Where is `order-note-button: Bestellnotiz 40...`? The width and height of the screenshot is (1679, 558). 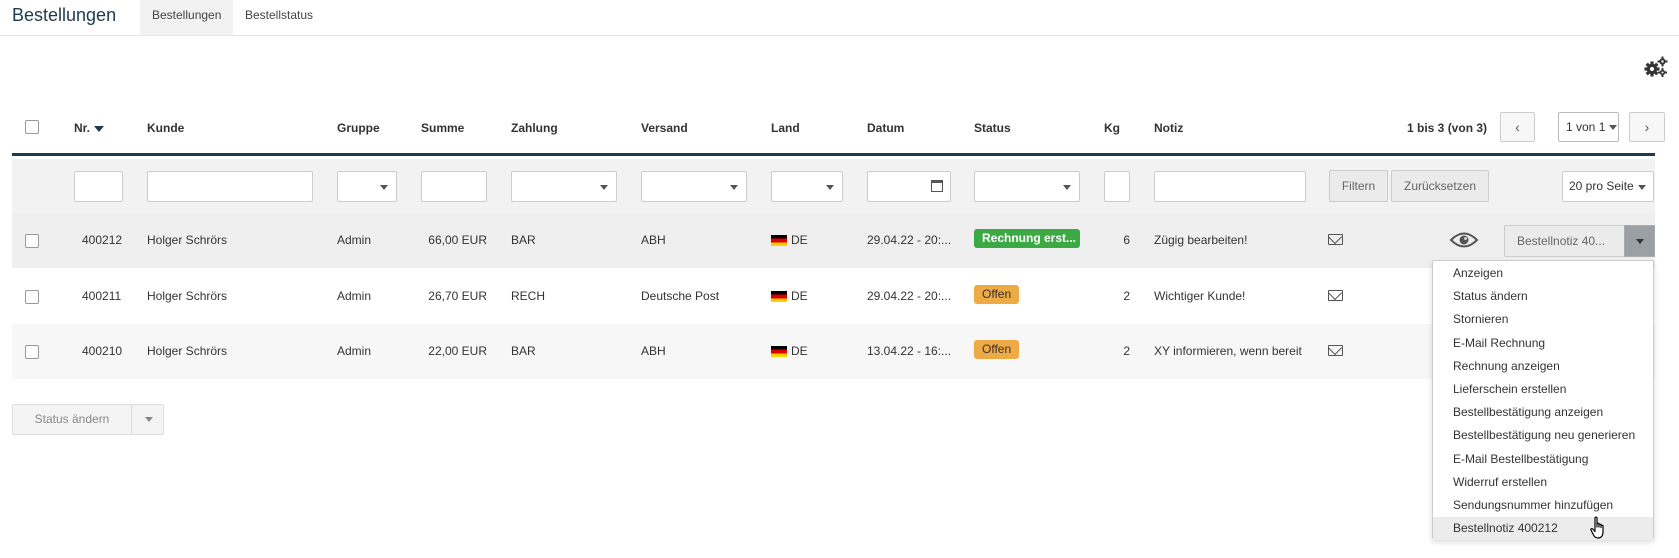 order-note-button: Bestellnotiz 40... is located at coordinates (1564, 241).